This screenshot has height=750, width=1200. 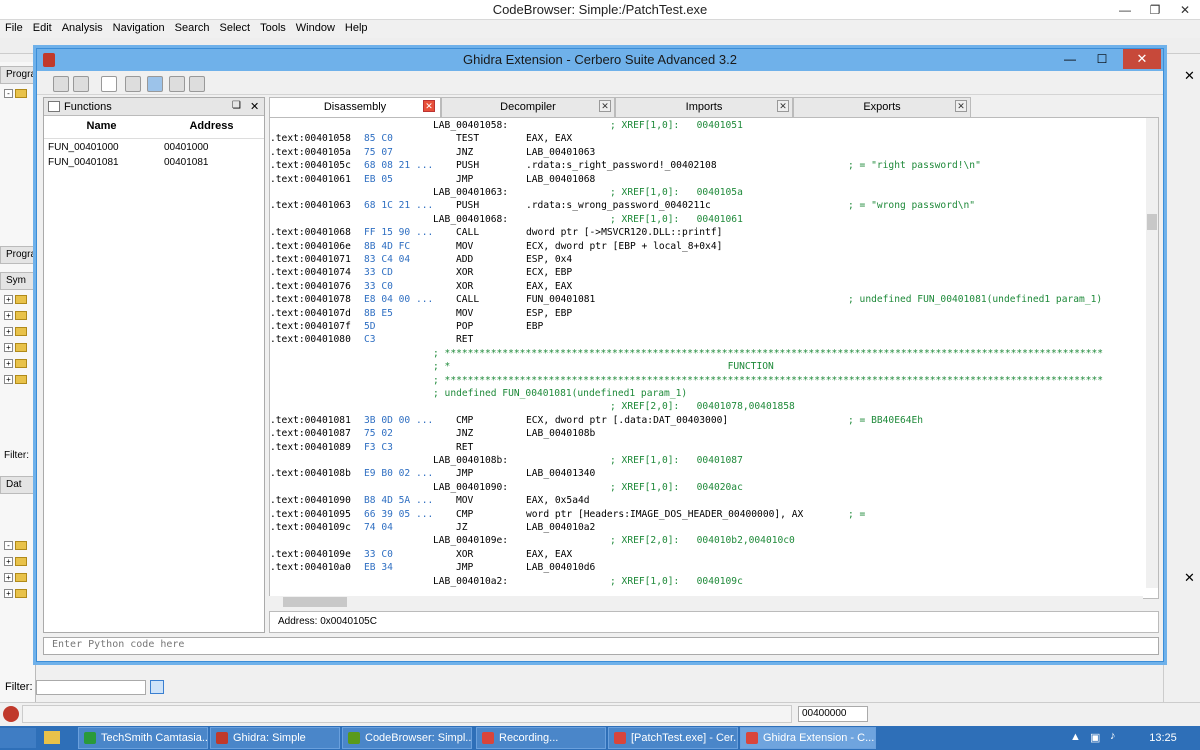 What do you see at coordinates (462, 527) in the screenshot?
I see `listing-mnemonic: JZ` at bounding box center [462, 527].